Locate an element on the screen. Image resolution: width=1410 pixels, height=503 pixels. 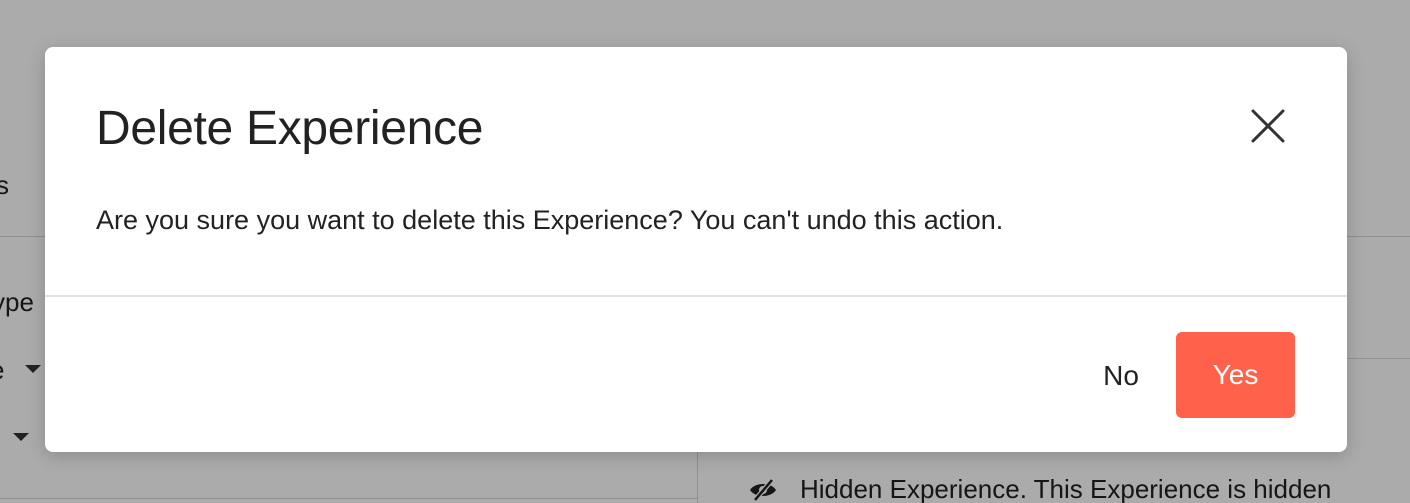
dialog-title: Delete Experience is located at coordinates (290, 128).